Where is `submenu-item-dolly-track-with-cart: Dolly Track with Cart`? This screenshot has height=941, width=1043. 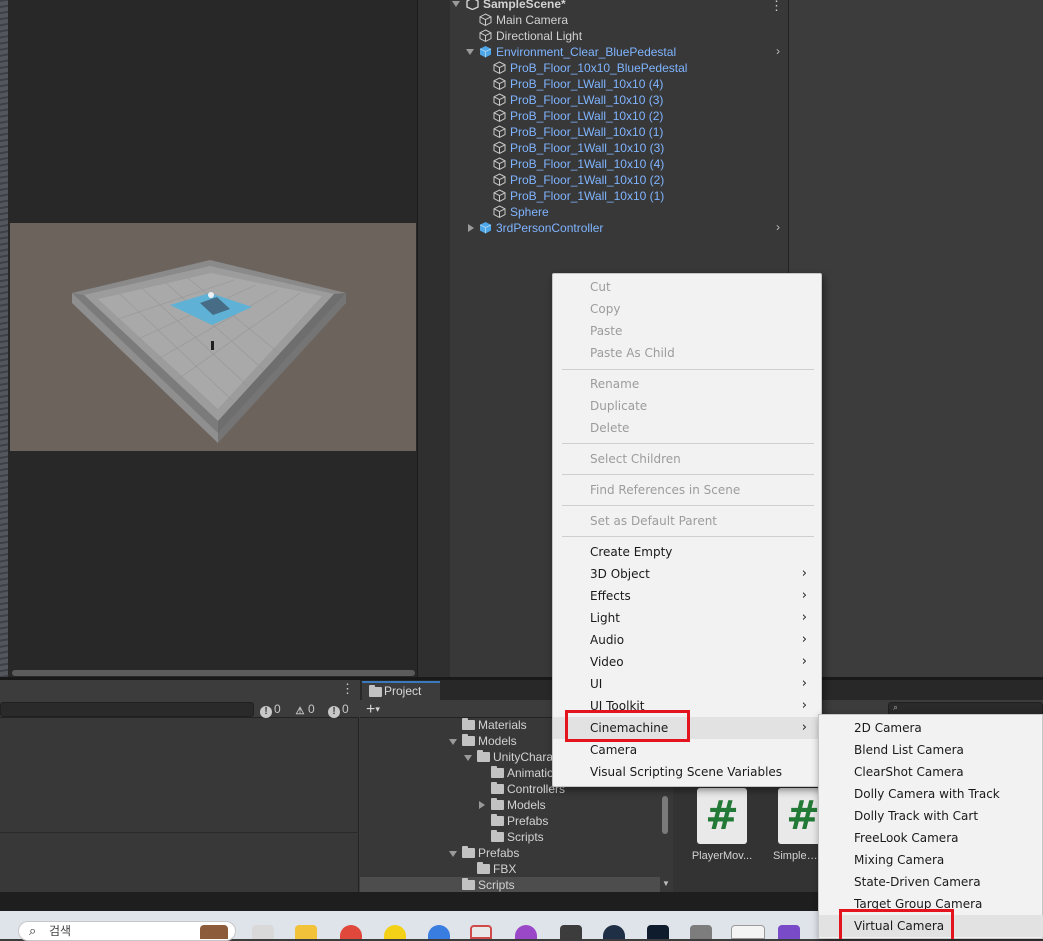
submenu-item-dolly-track-with-cart: Dolly Track with Cart is located at coordinates (931, 816).